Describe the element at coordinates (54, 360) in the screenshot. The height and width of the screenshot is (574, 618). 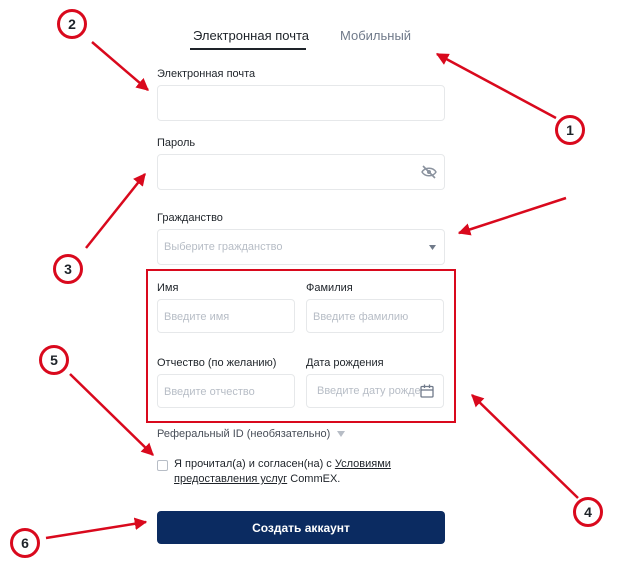
I see `annotation-number-5: 5` at that location.